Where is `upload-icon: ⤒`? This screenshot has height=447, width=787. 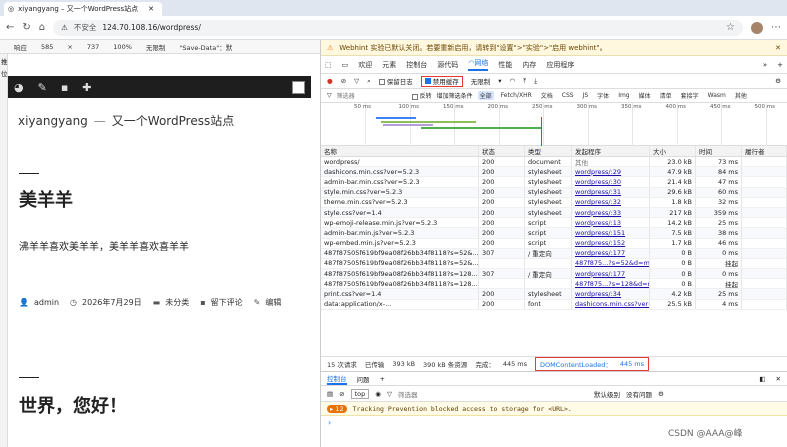
upload-icon: ⤒ is located at coordinates (524, 81).